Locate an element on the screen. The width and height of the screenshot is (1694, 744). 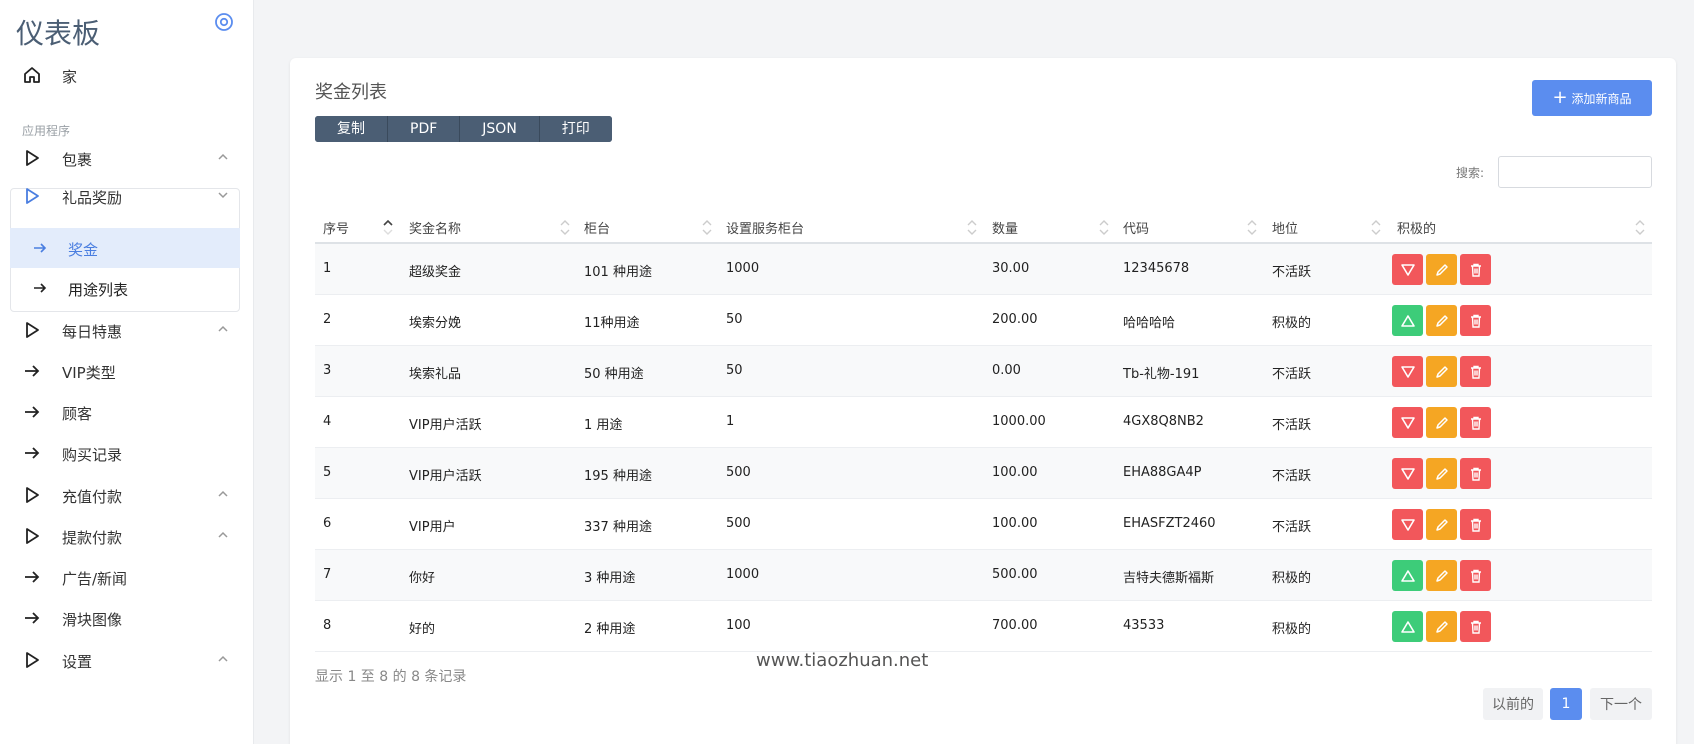
cell-quantity: 200.00 is located at coordinates (1015, 319).